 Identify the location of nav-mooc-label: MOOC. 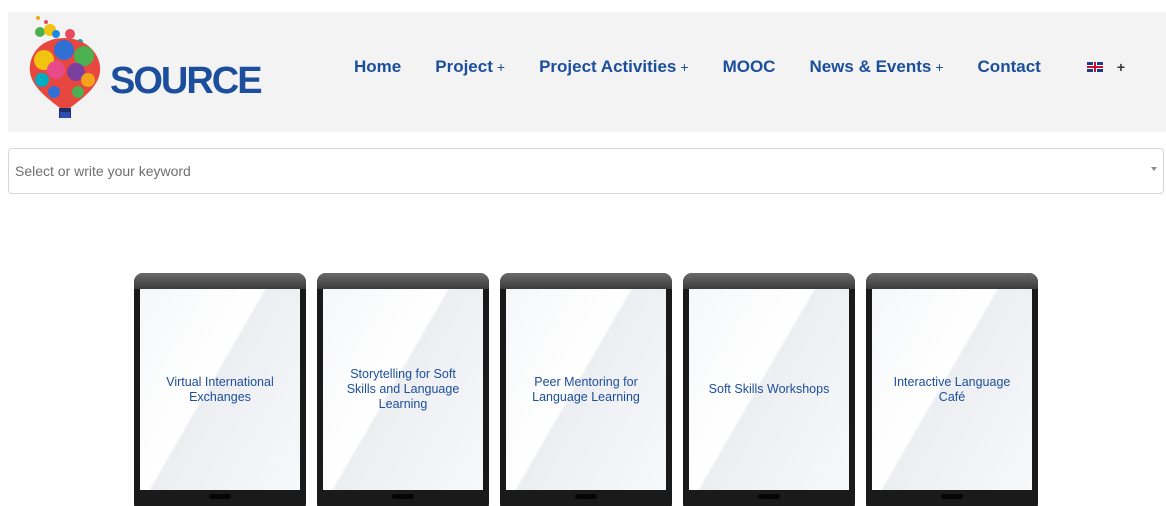
(749, 66).